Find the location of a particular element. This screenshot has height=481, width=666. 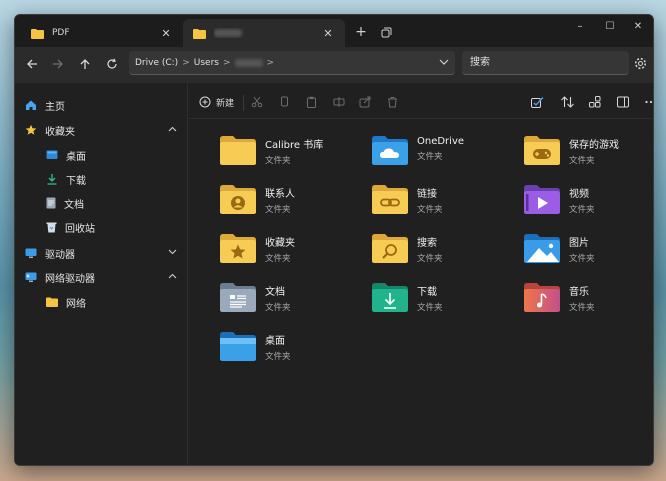

list-item: 联系人 文件夹 is located at coordinates (294, 203).